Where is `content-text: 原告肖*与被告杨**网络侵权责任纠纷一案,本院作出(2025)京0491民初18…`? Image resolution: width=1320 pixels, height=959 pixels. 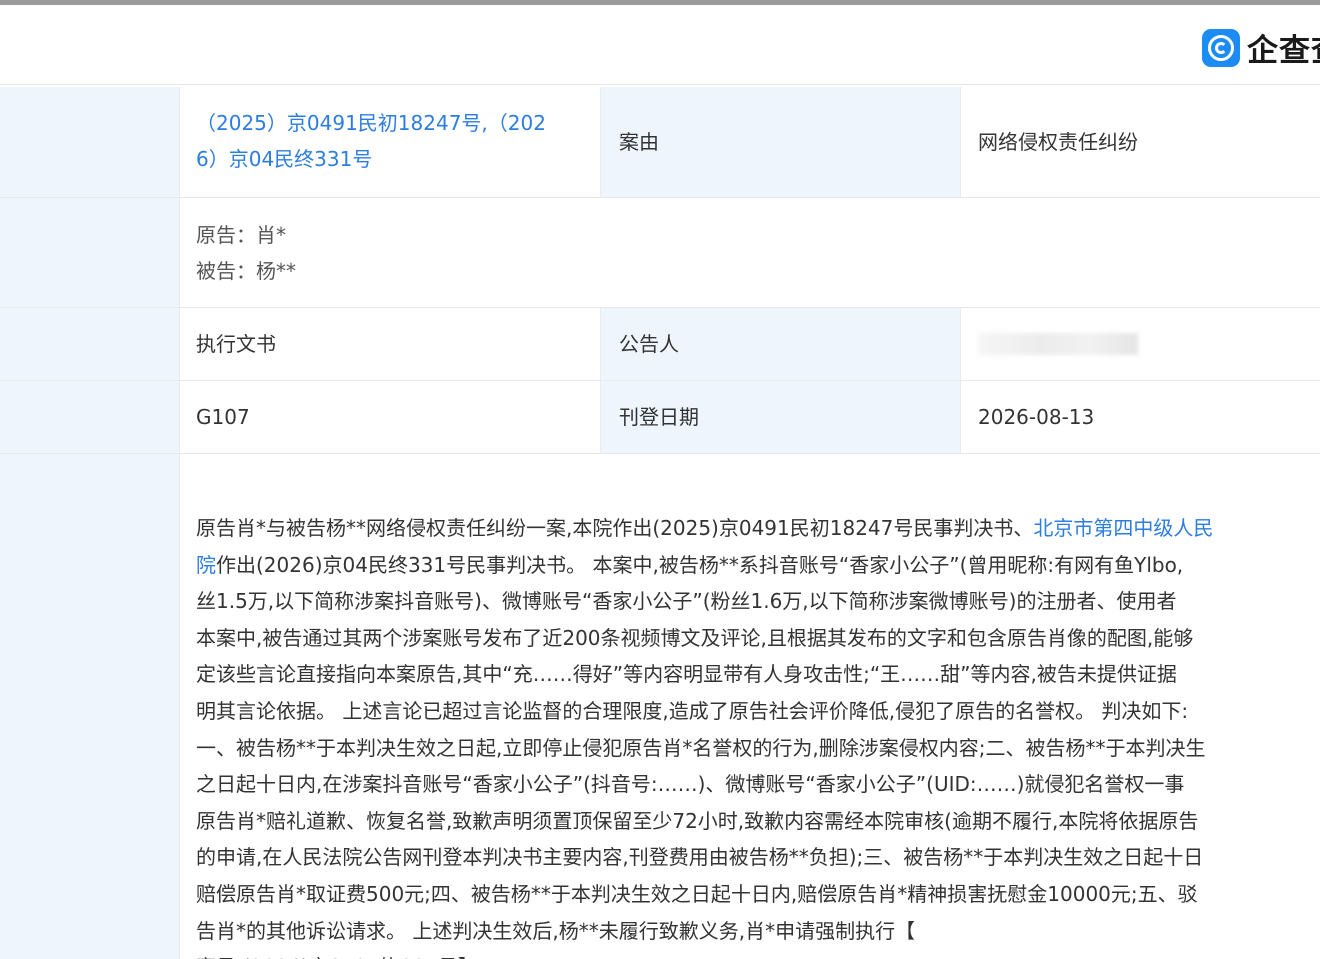 content-text: 原告肖*与被告杨**网络侵权责任纠纷一案,本院作出(2025)京0491民初18… is located at coordinates (615, 528).